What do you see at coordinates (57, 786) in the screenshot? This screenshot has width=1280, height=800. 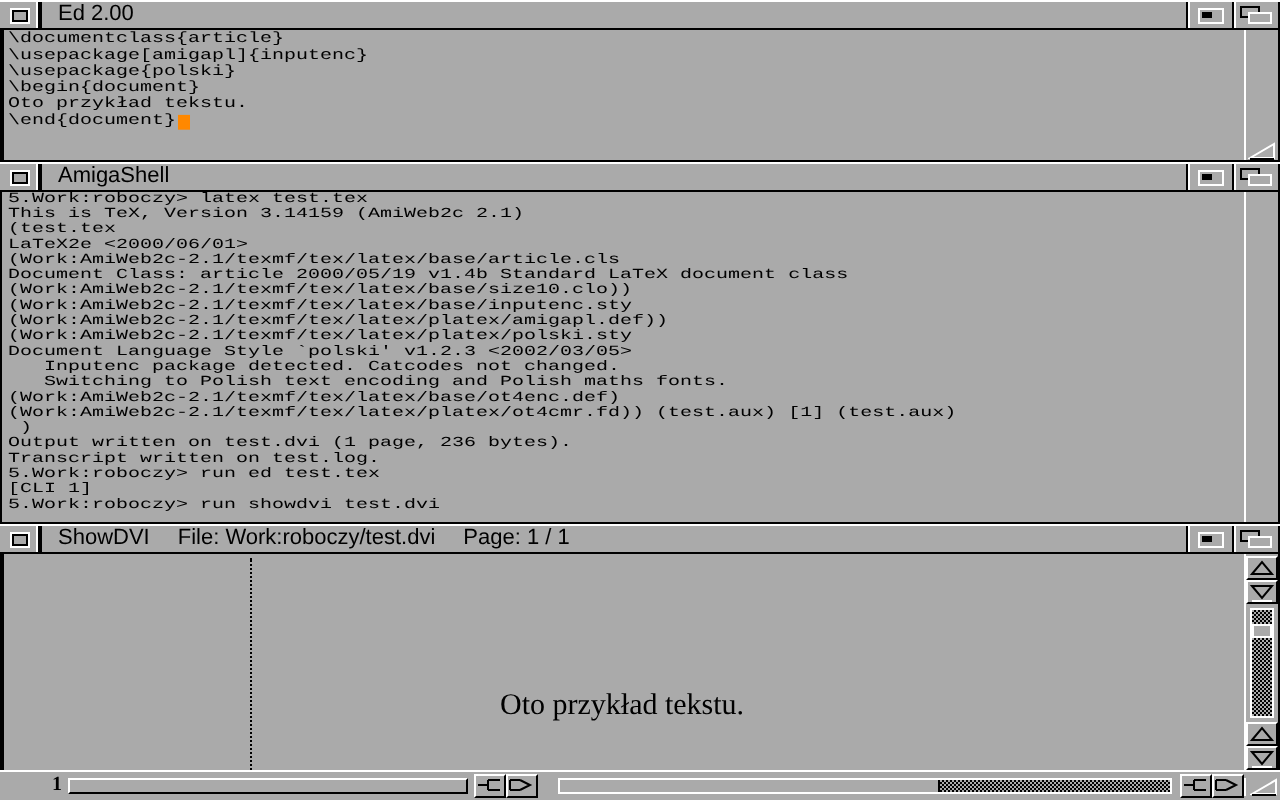 I see `page-number: 1` at bounding box center [57, 786].